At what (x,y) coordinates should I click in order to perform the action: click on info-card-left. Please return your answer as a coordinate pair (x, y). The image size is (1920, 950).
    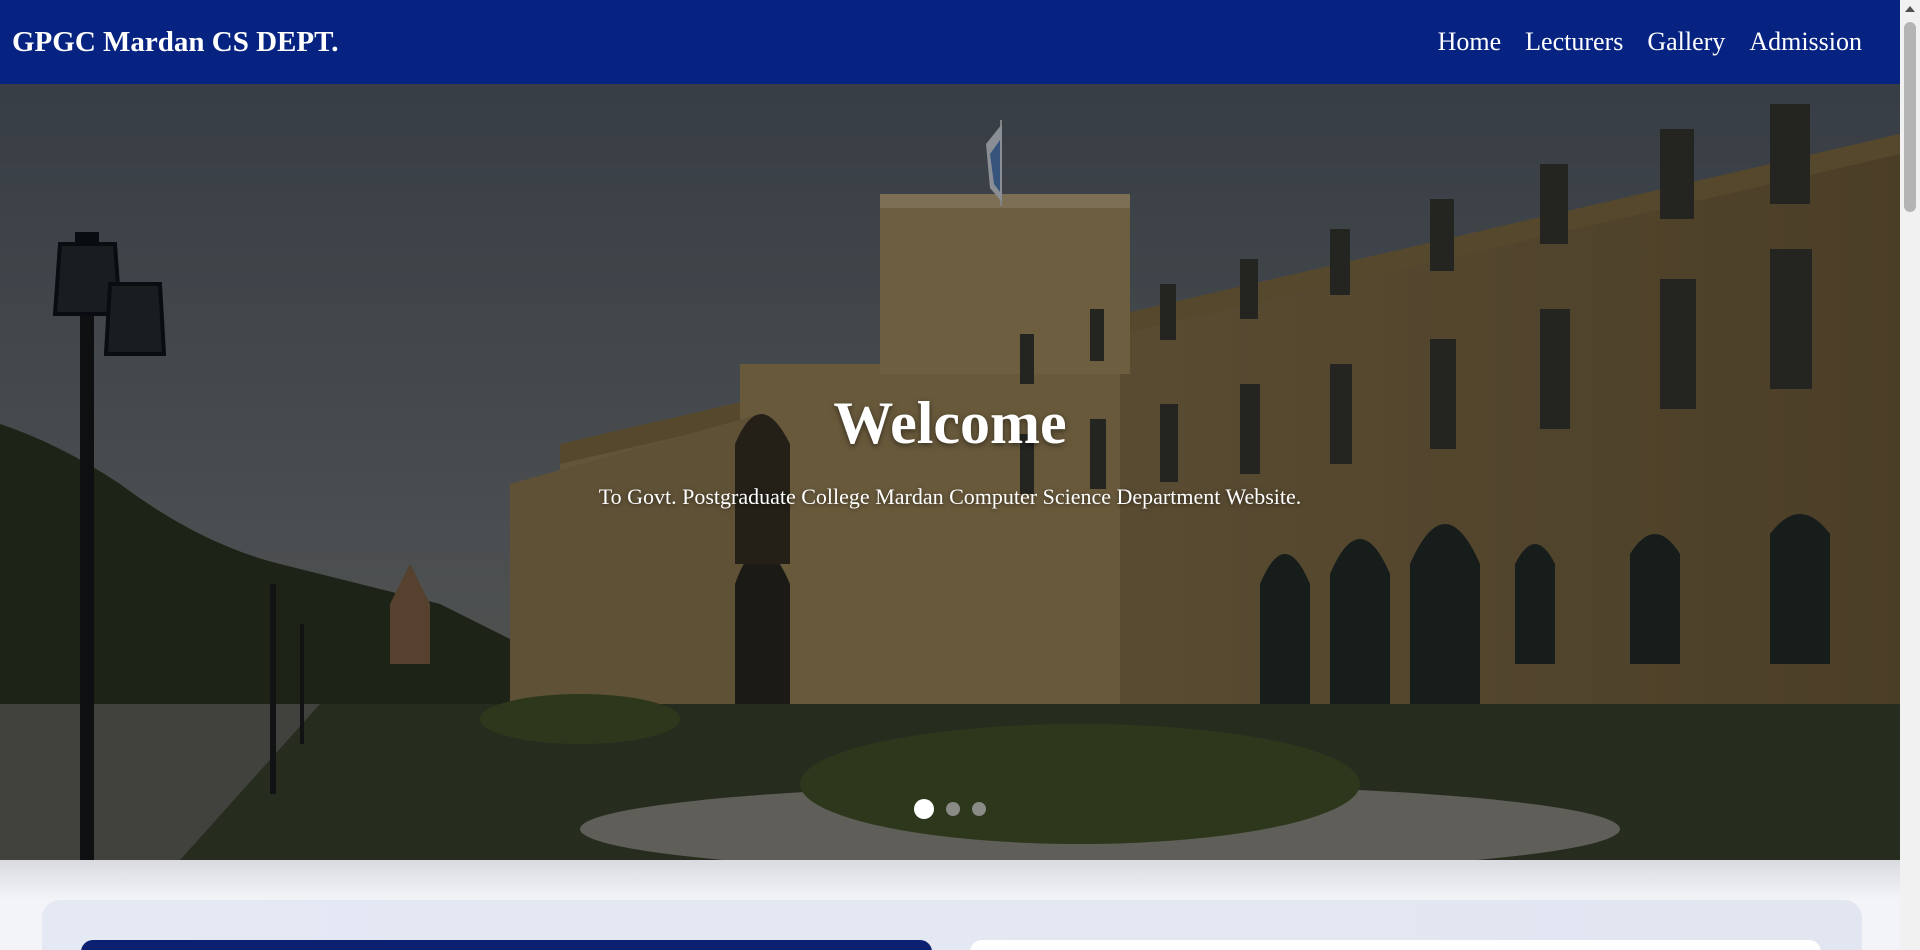
    Looking at the image, I should click on (506, 945).